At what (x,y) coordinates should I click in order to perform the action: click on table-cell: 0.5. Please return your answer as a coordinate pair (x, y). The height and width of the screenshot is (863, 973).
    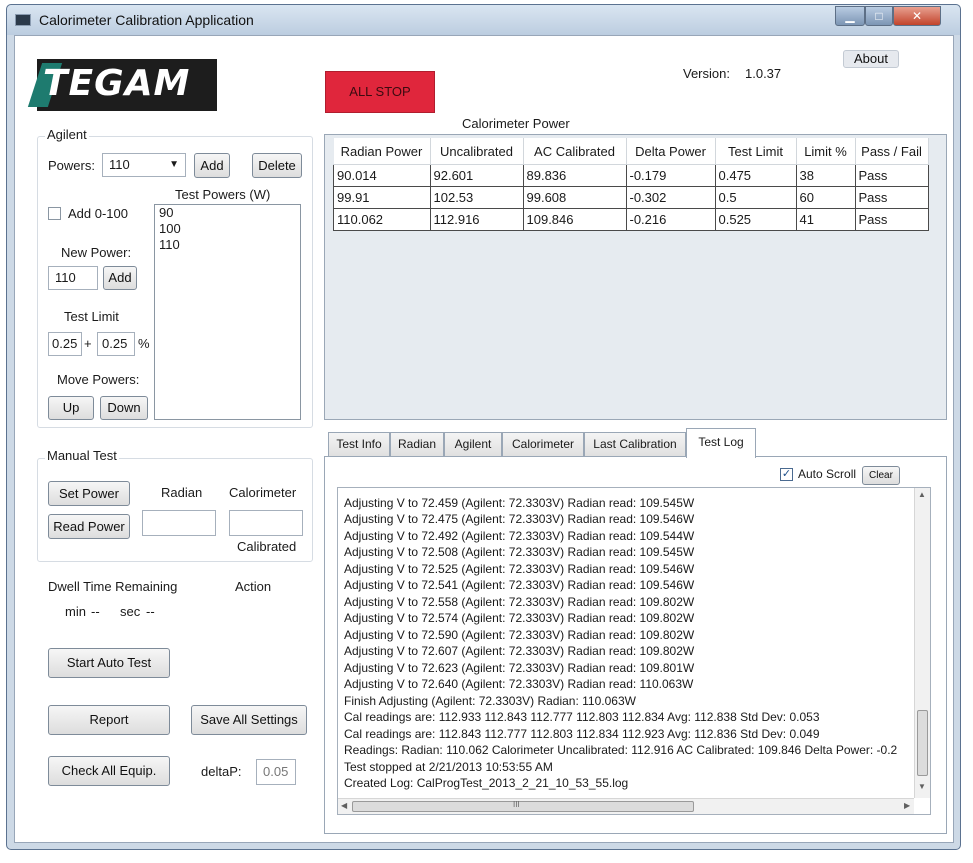
    Looking at the image, I should click on (755, 197).